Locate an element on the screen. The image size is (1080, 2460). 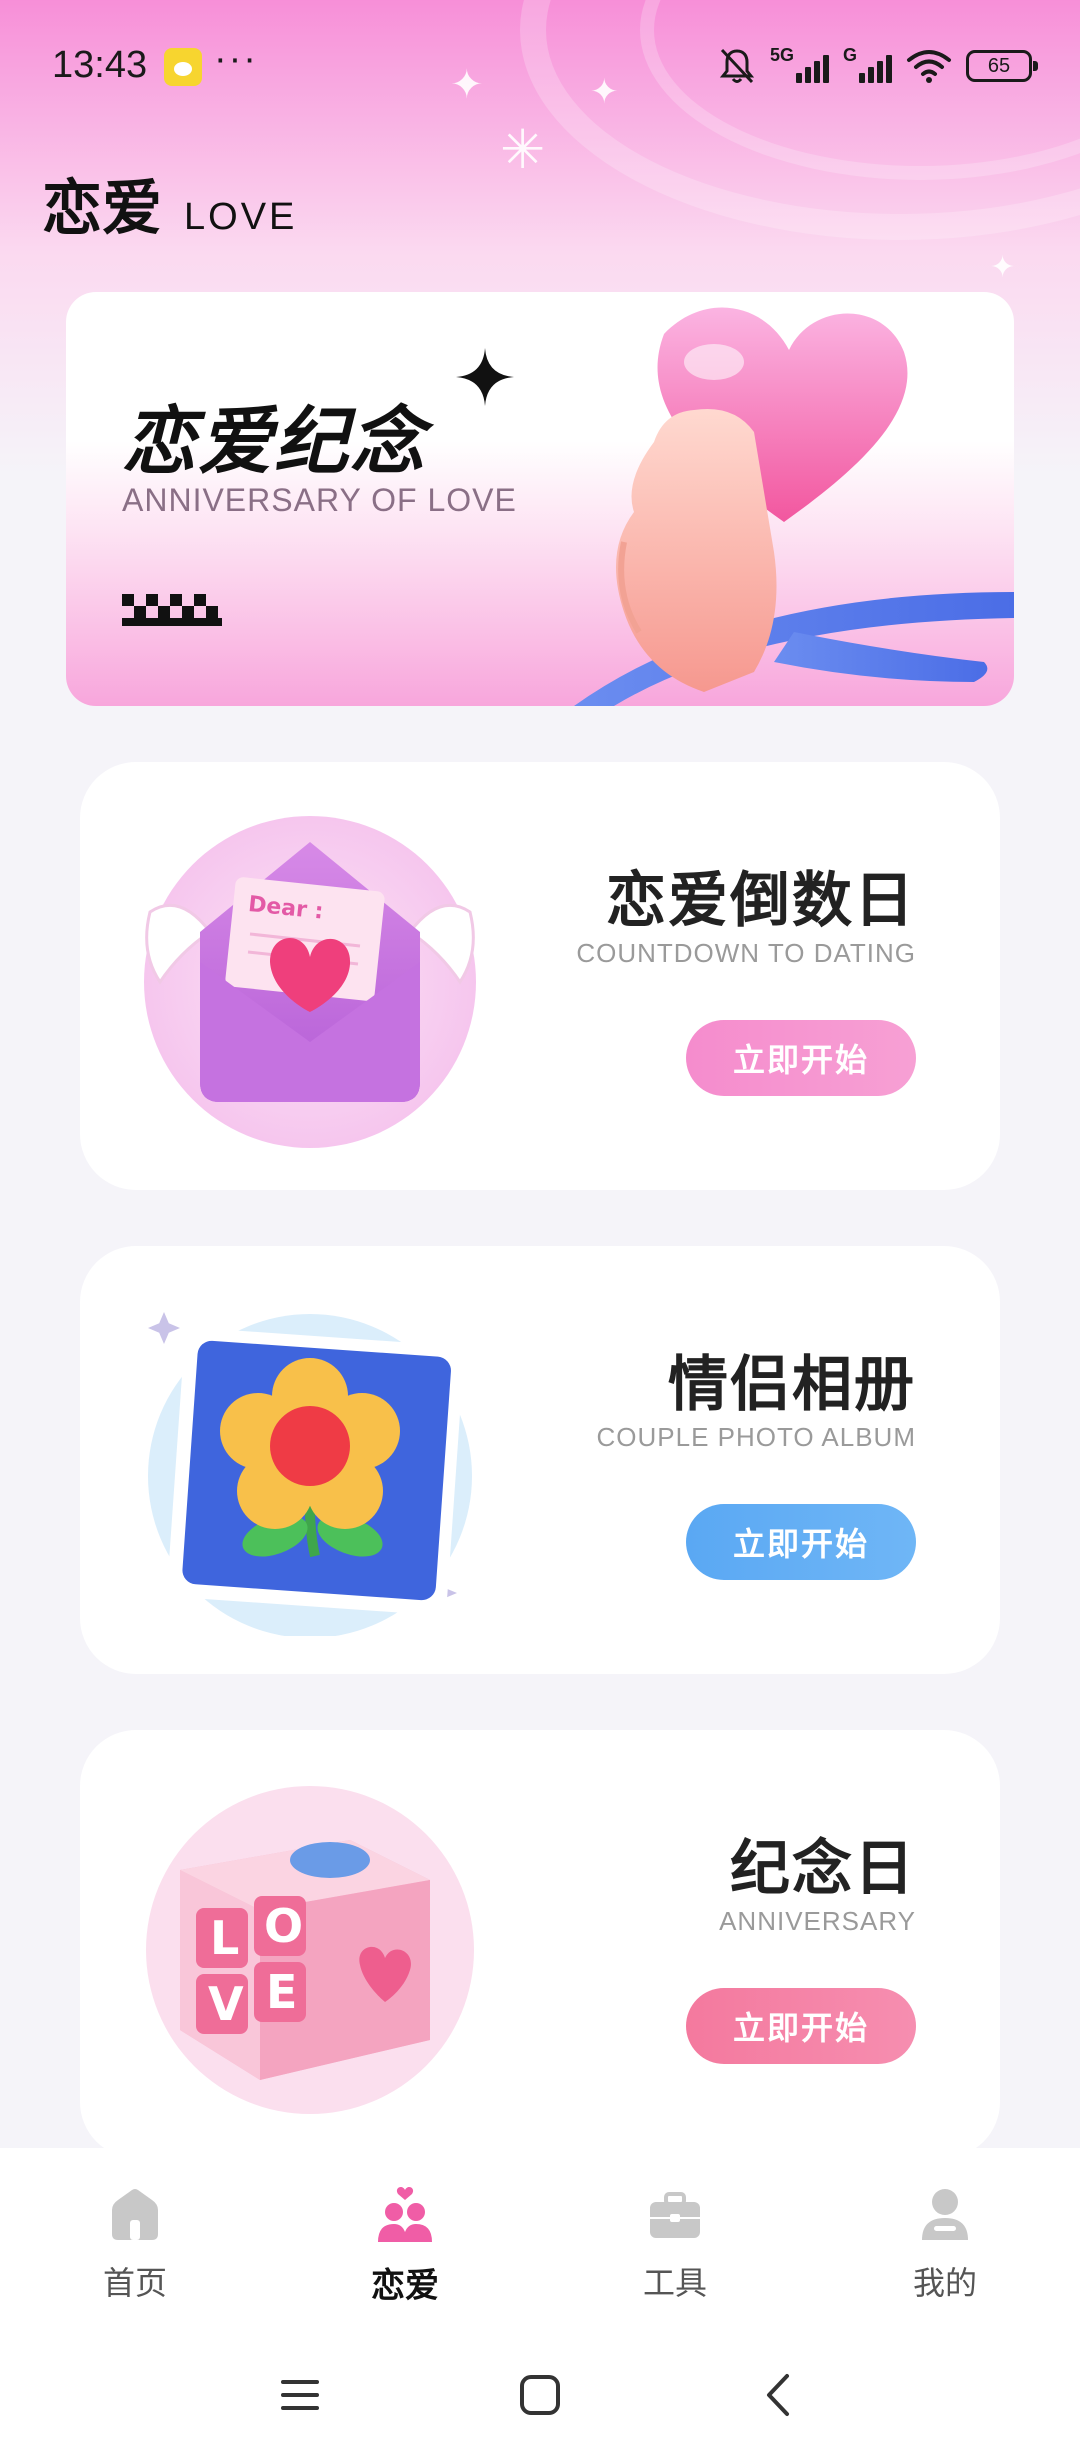
banner-subtitle: ANNIVERSARY OF LOVE is located at coordinates (319, 500).